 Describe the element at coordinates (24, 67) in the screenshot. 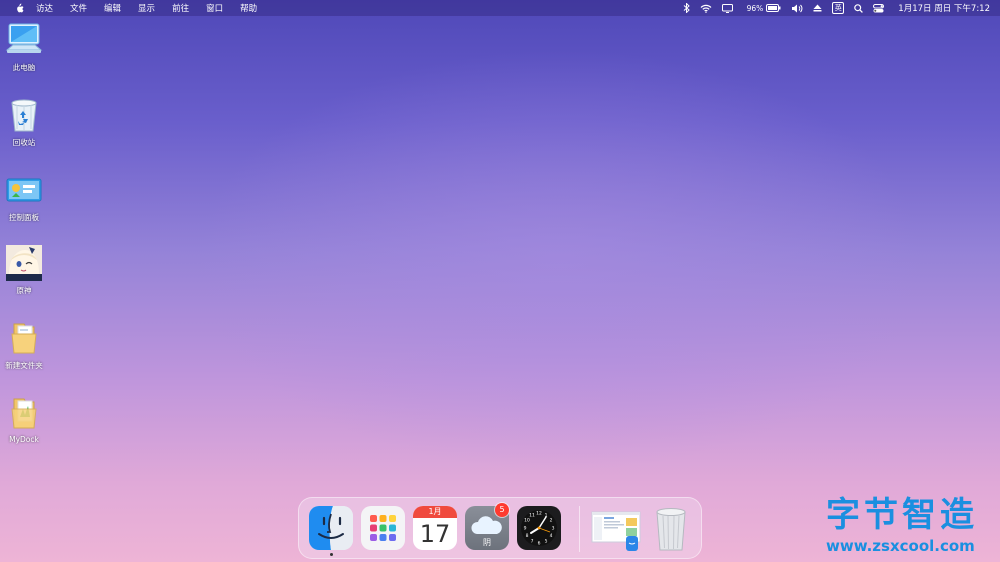

I see `desktop-icon-label: 此电脑` at that location.